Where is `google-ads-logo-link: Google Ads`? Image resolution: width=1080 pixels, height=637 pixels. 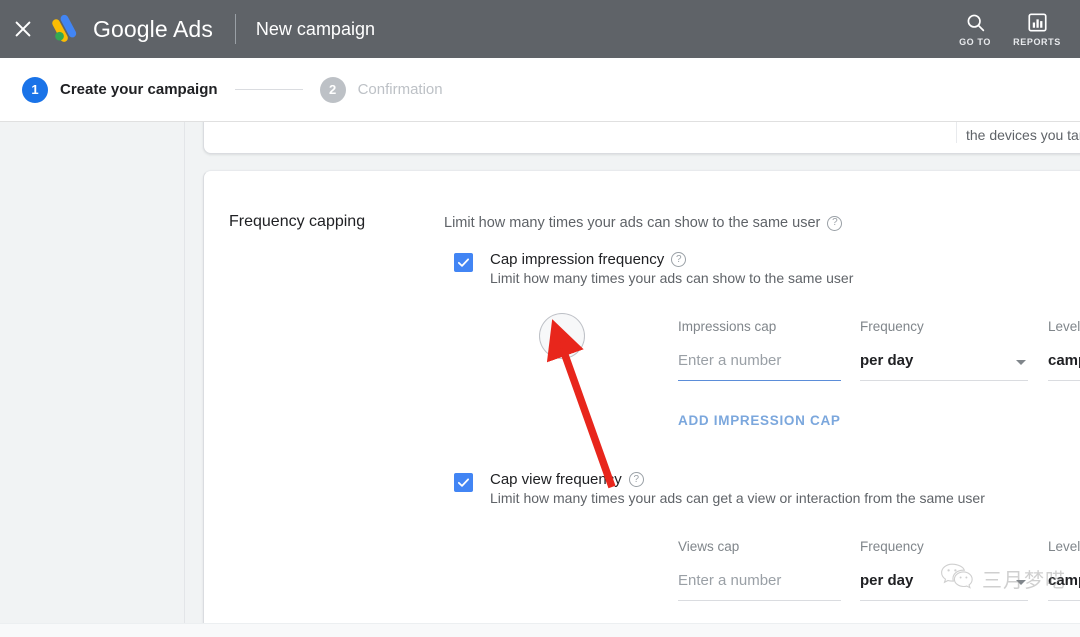 google-ads-logo-link: Google Ads is located at coordinates (130, 29).